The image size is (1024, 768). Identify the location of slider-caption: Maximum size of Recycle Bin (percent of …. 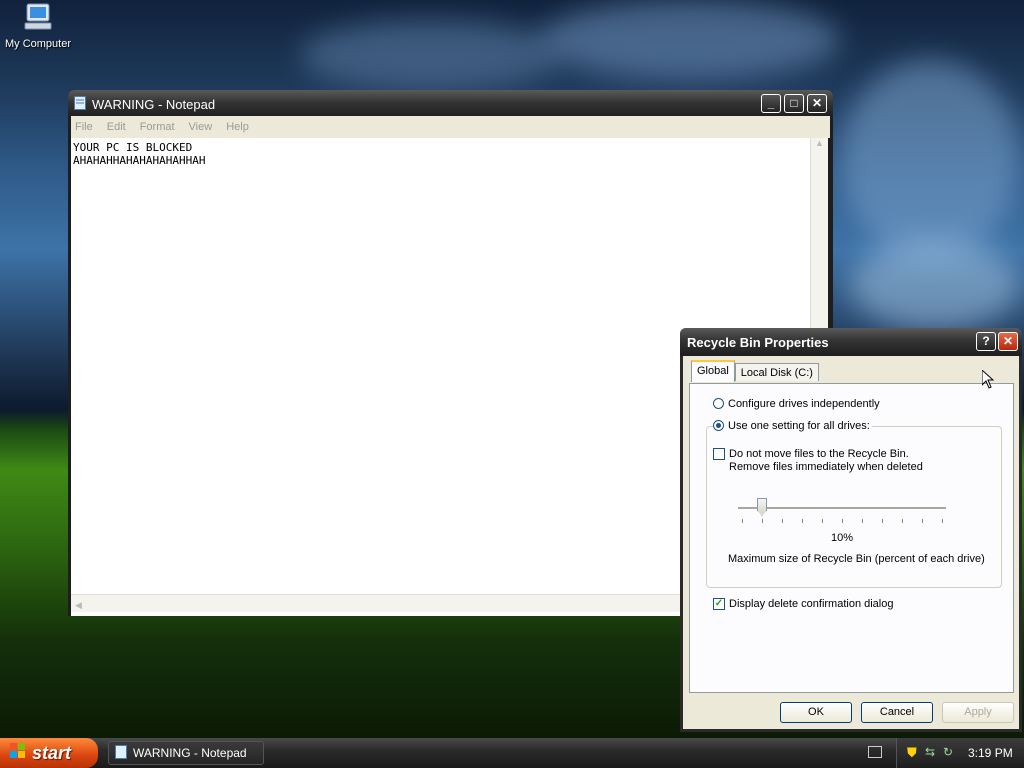
(856, 559).